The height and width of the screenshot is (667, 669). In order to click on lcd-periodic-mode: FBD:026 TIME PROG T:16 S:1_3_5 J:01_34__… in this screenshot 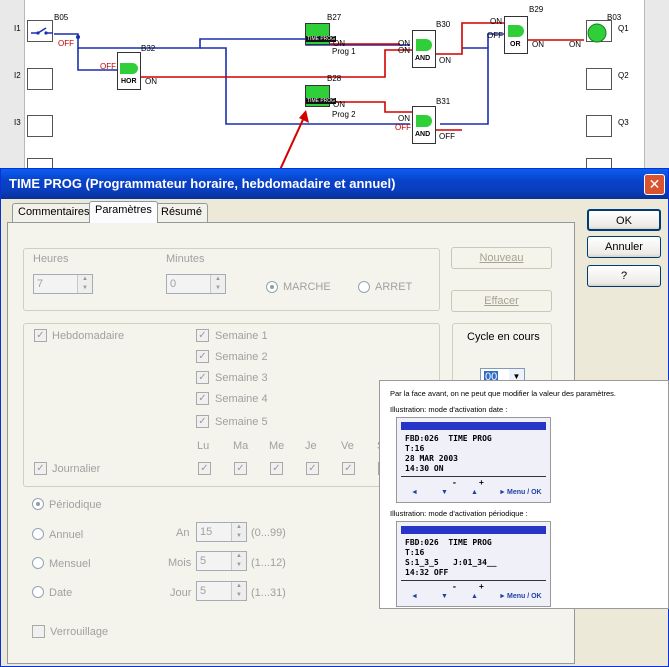, I will do `click(473, 564)`.